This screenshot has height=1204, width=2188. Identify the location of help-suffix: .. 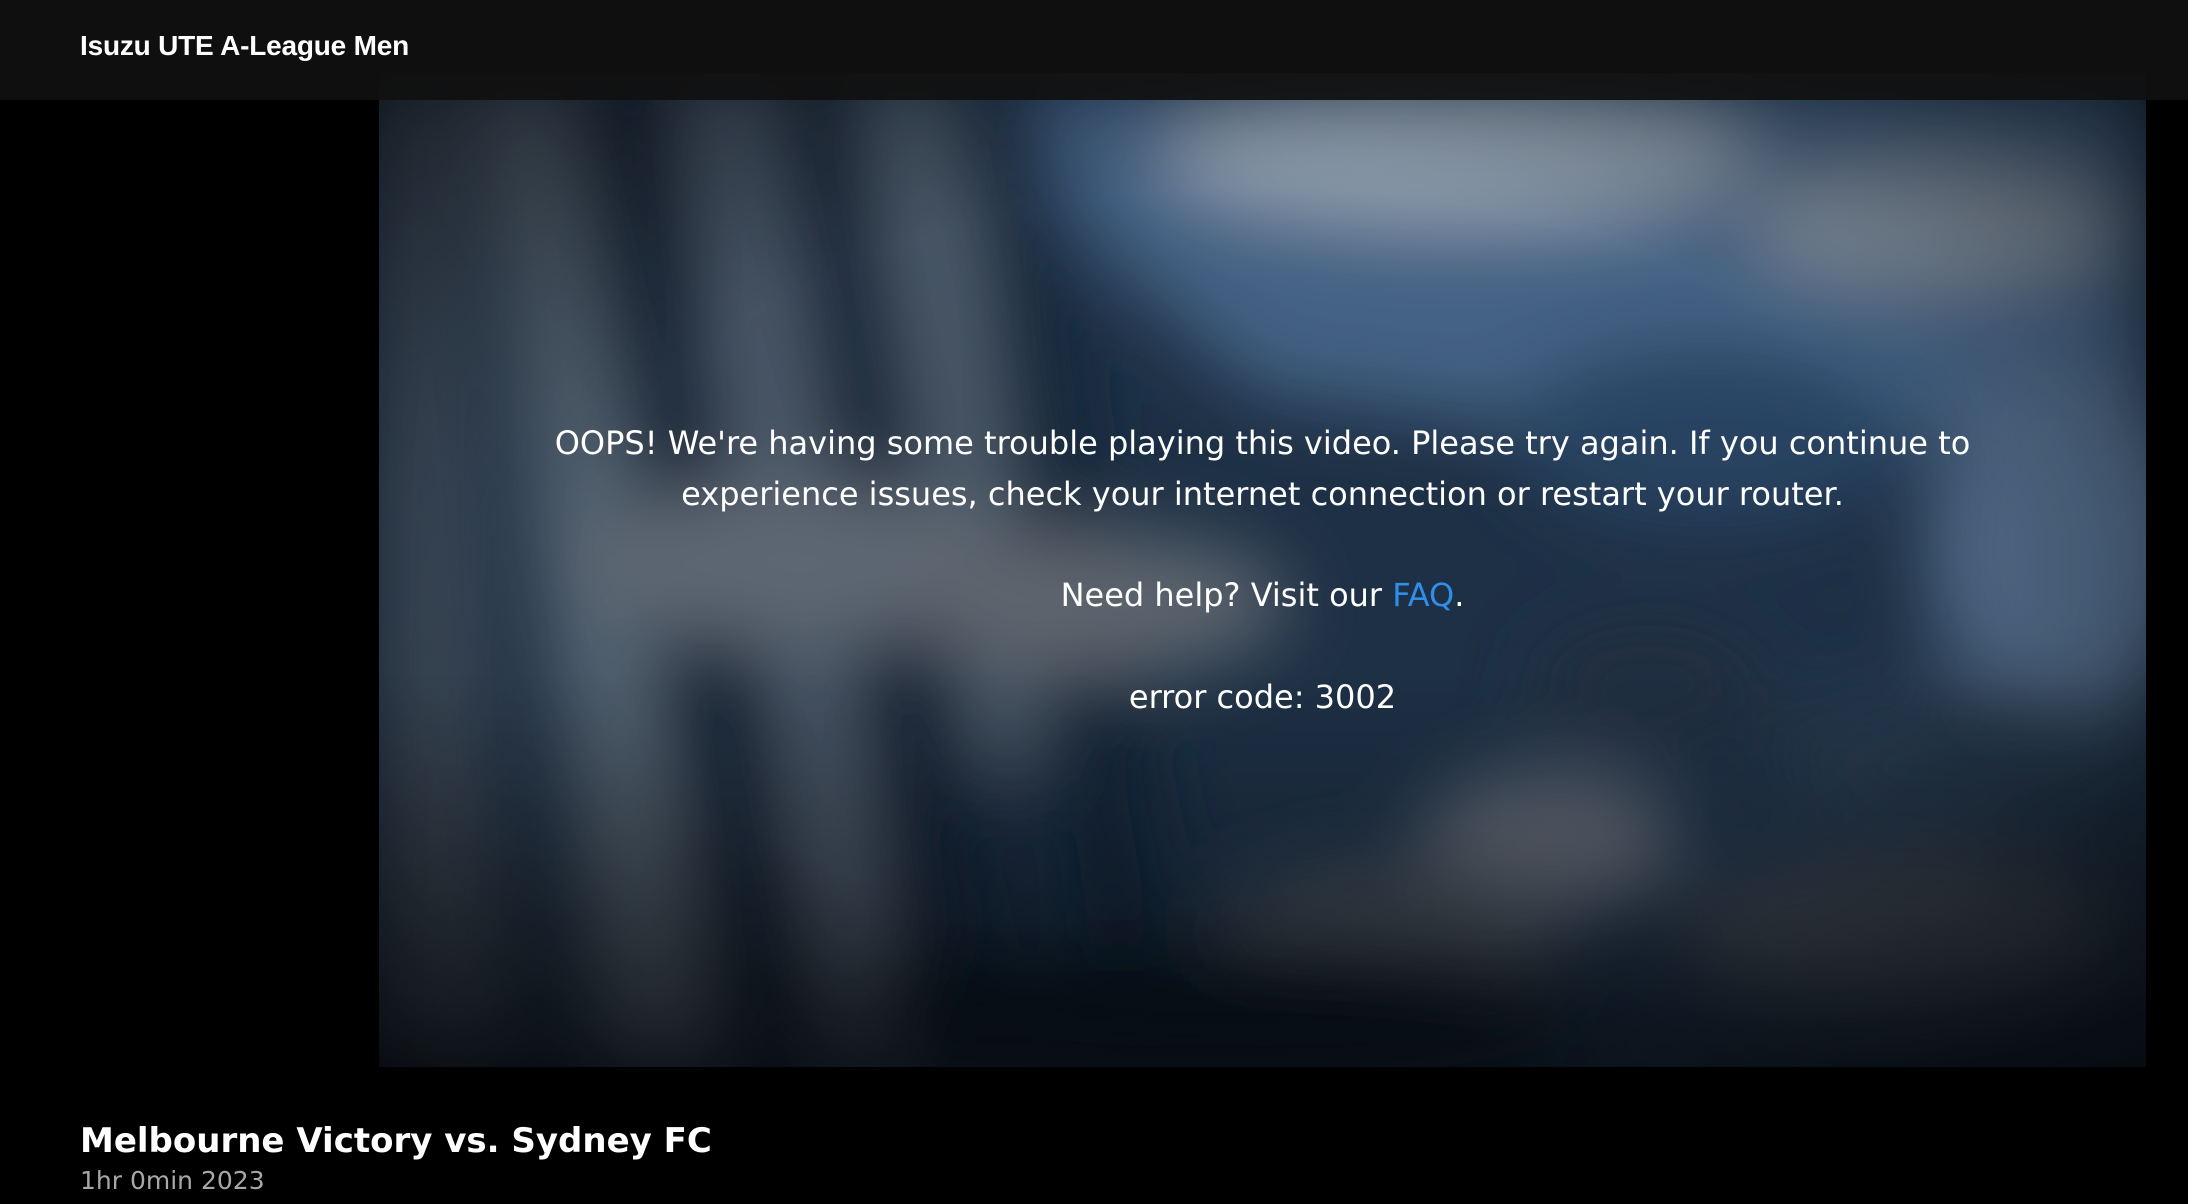
(1459, 595).